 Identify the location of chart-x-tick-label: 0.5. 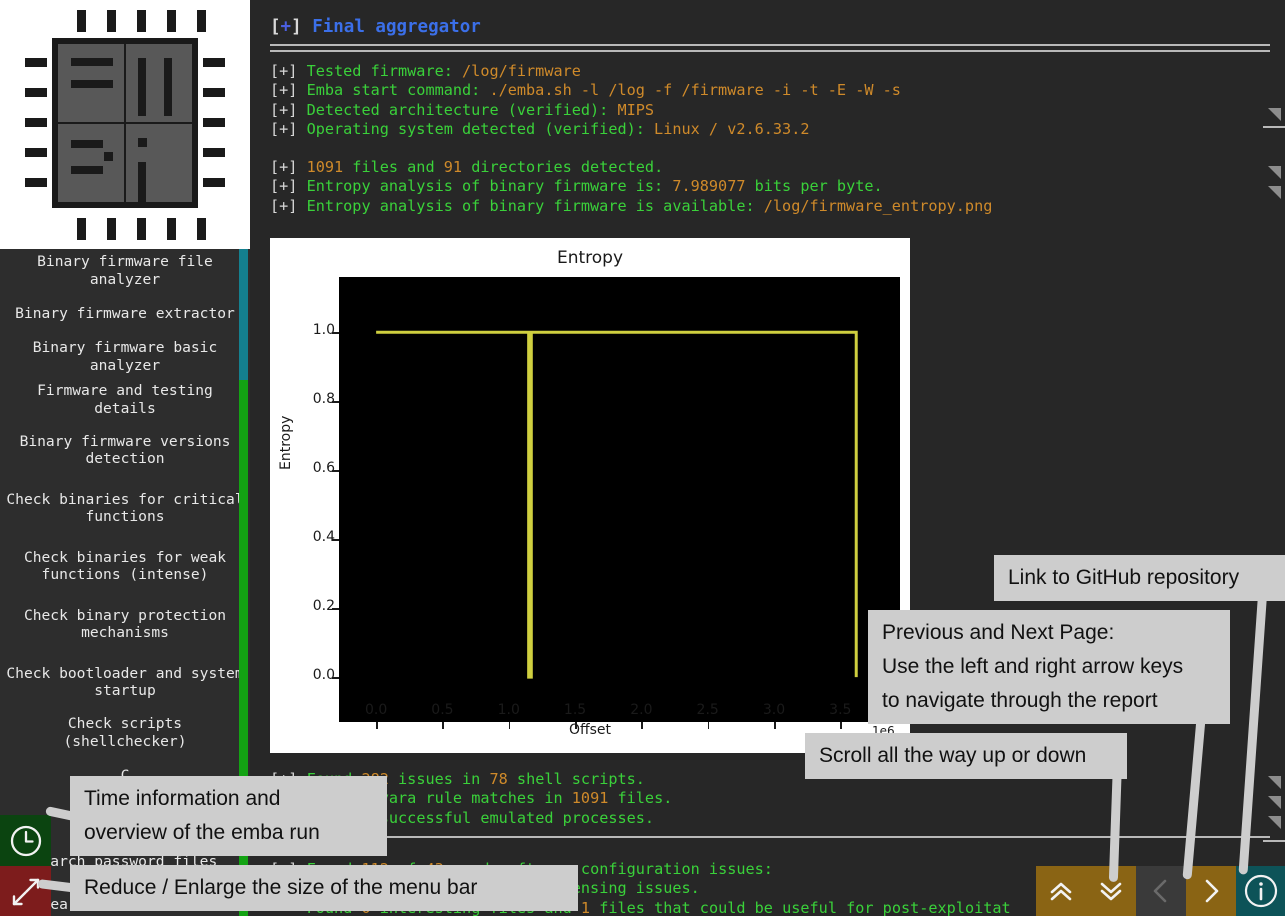
(442, 710).